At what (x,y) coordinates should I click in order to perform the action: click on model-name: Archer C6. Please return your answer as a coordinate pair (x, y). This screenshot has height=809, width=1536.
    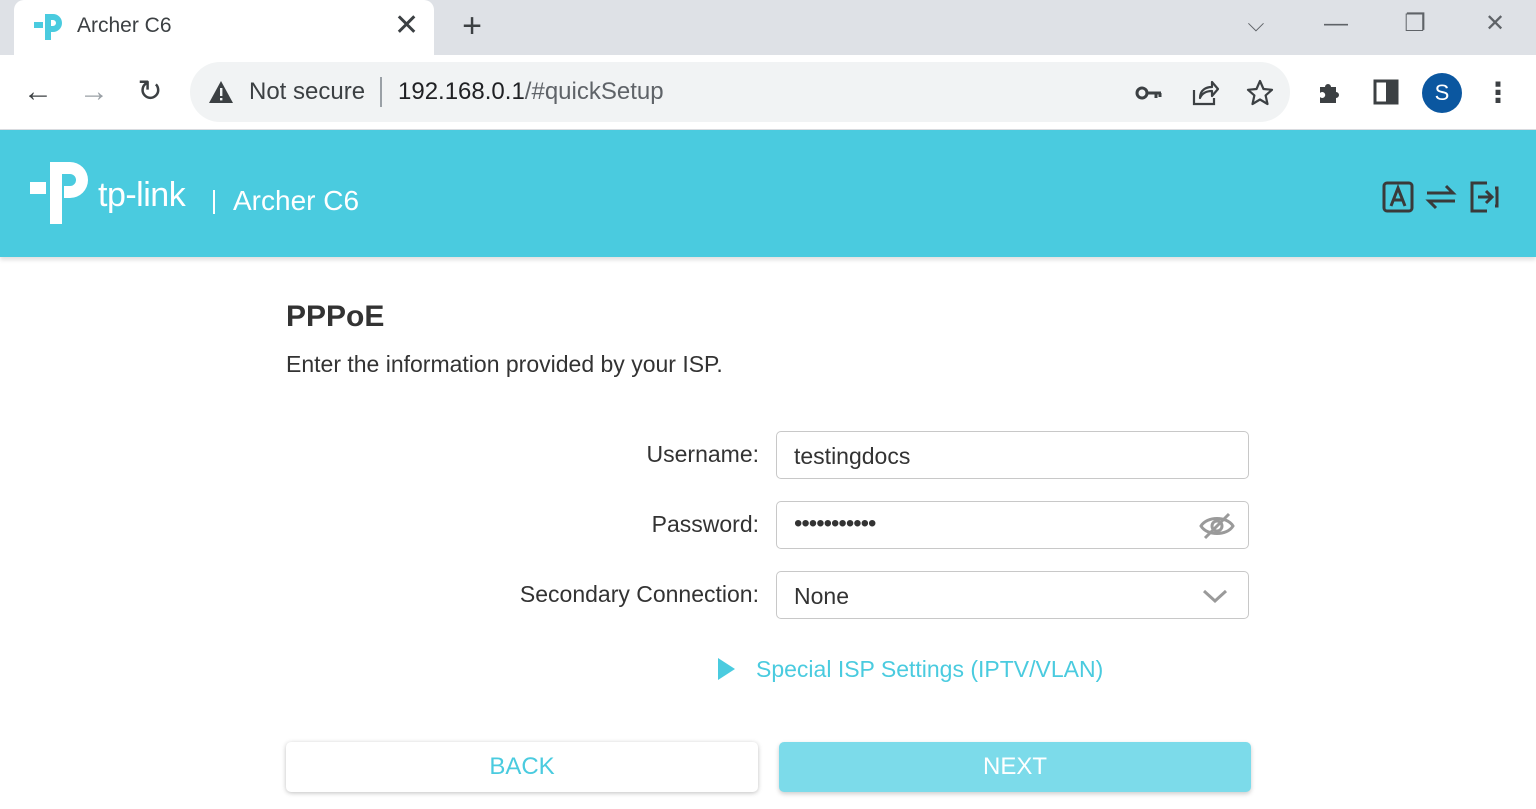
    Looking at the image, I should click on (296, 200).